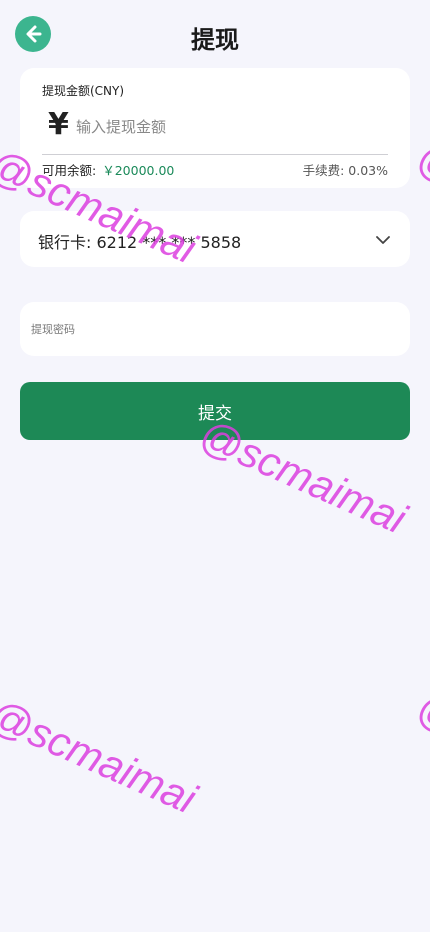 The image size is (430, 932). Describe the element at coordinates (69, 170) in the screenshot. I see `balance-label: 可用余额:` at that location.